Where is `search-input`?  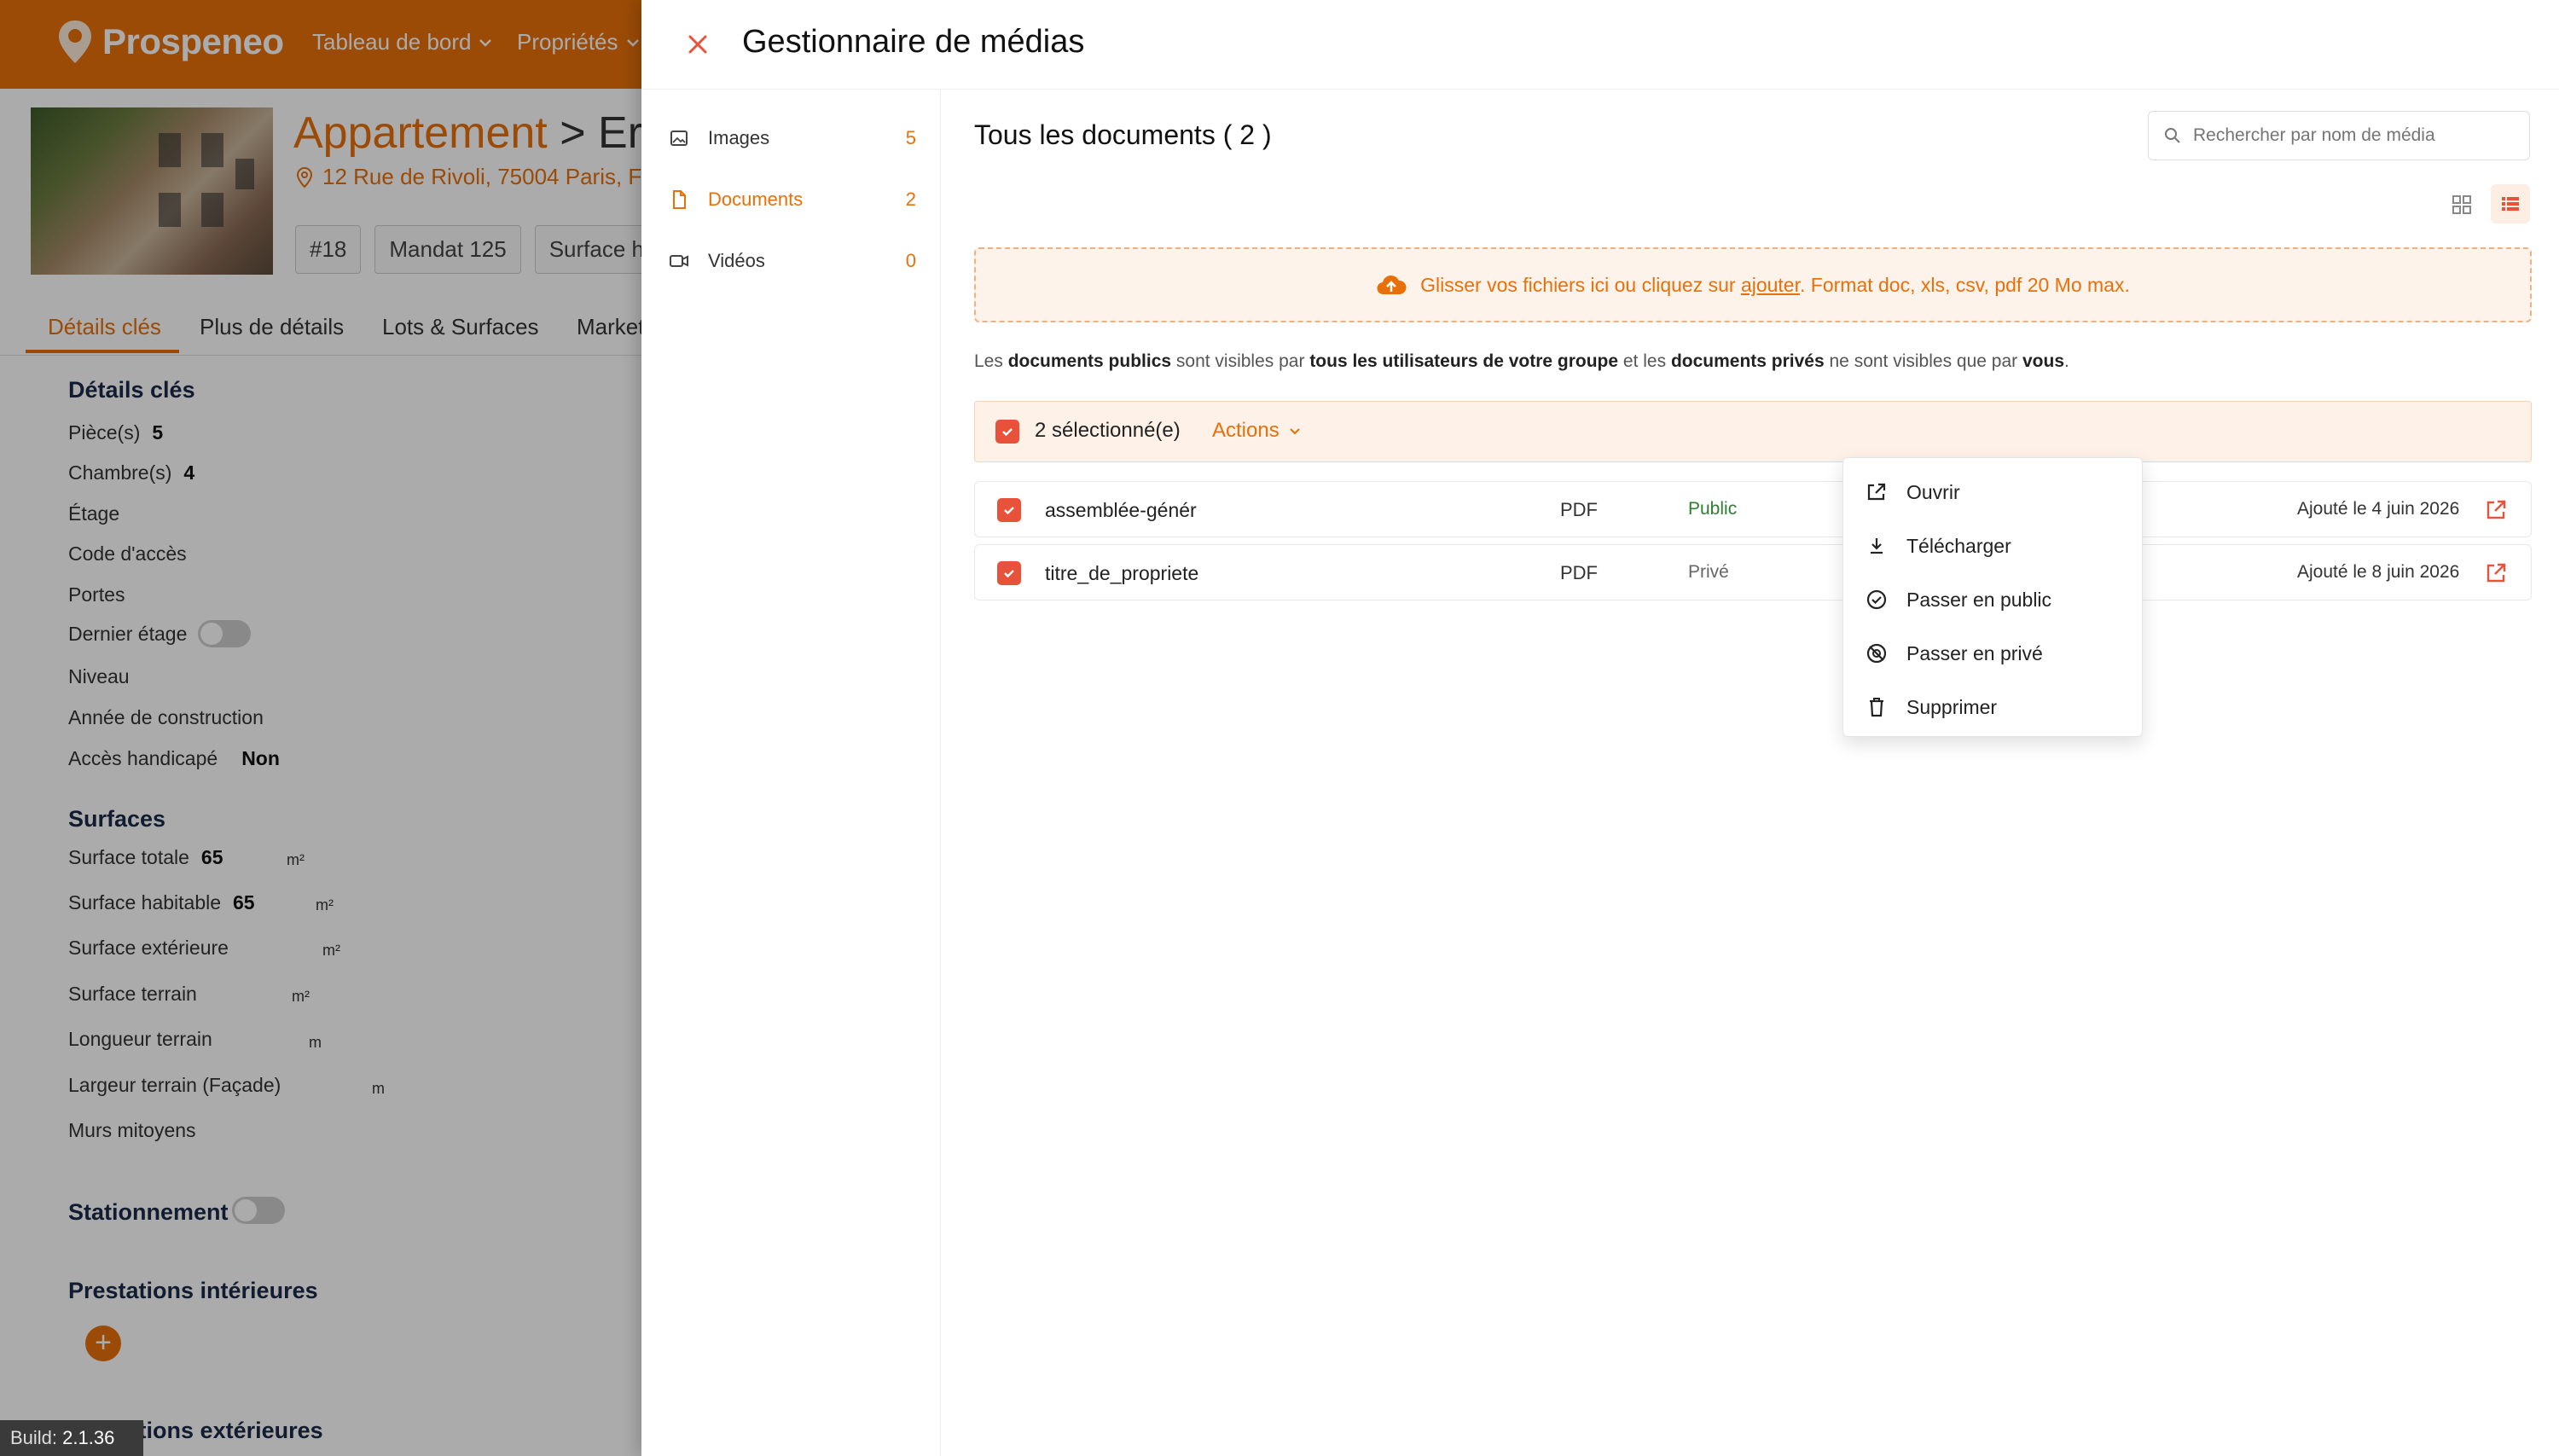 search-input is located at coordinates (2355, 136).